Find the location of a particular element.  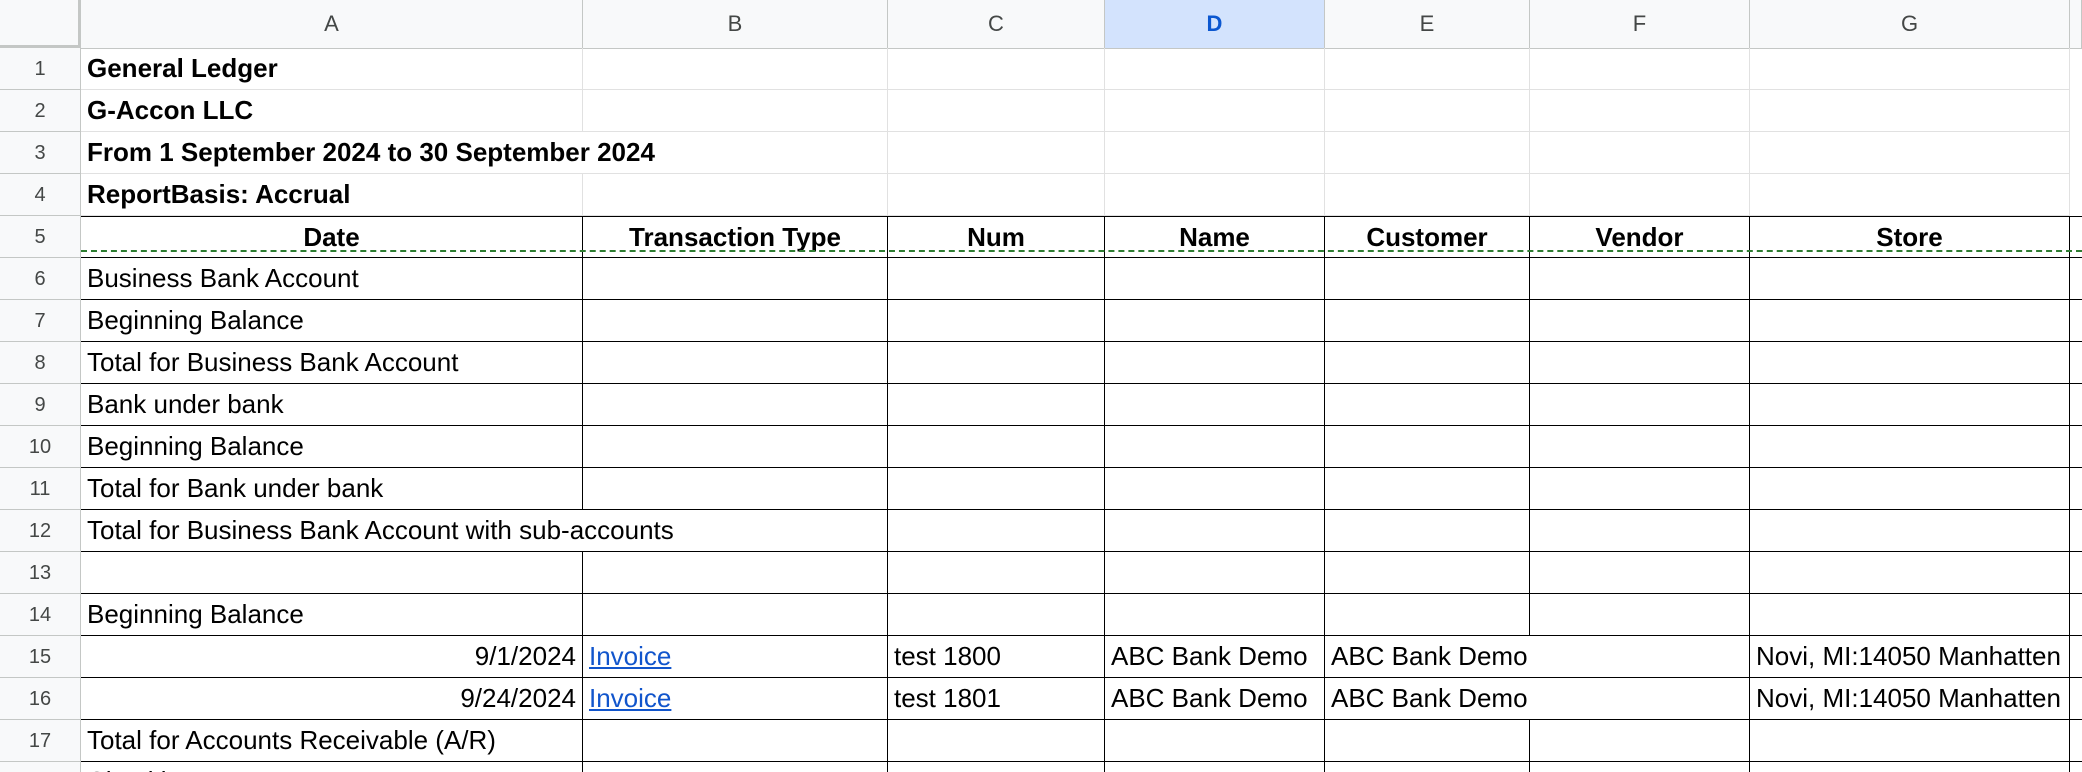

cell-b14 is located at coordinates (735, 615).